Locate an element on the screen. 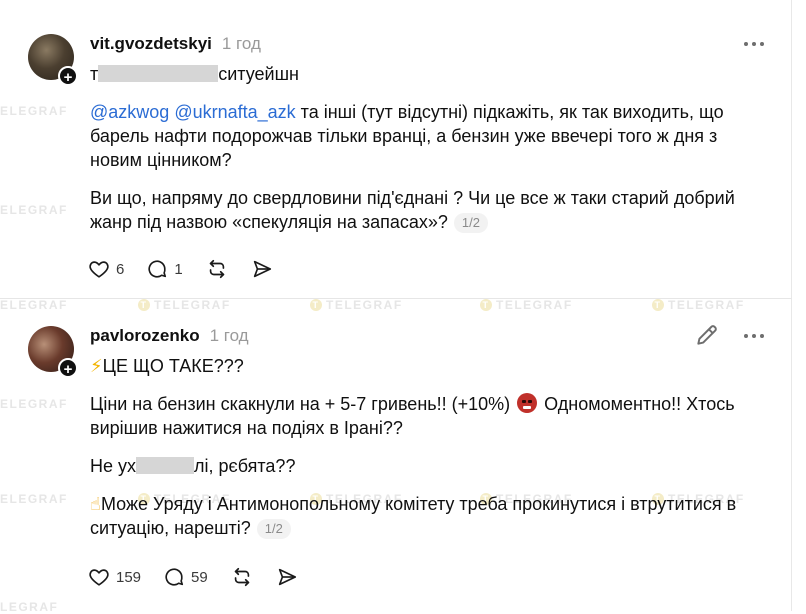  reply-count: 59 is located at coordinates (199, 577).